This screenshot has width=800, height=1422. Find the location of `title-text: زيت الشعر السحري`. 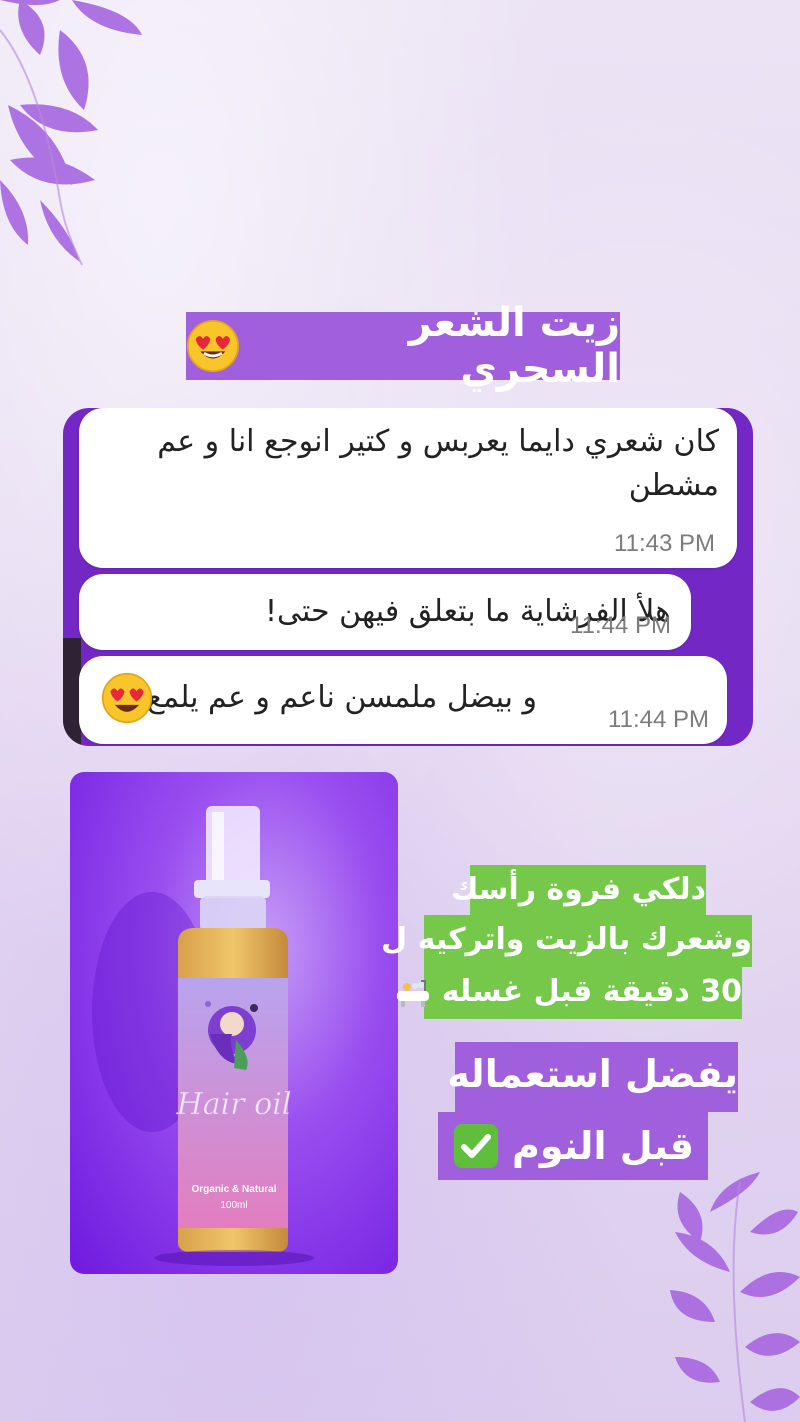

title-text: زيت الشعر السحري is located at coordinates (514, 346).